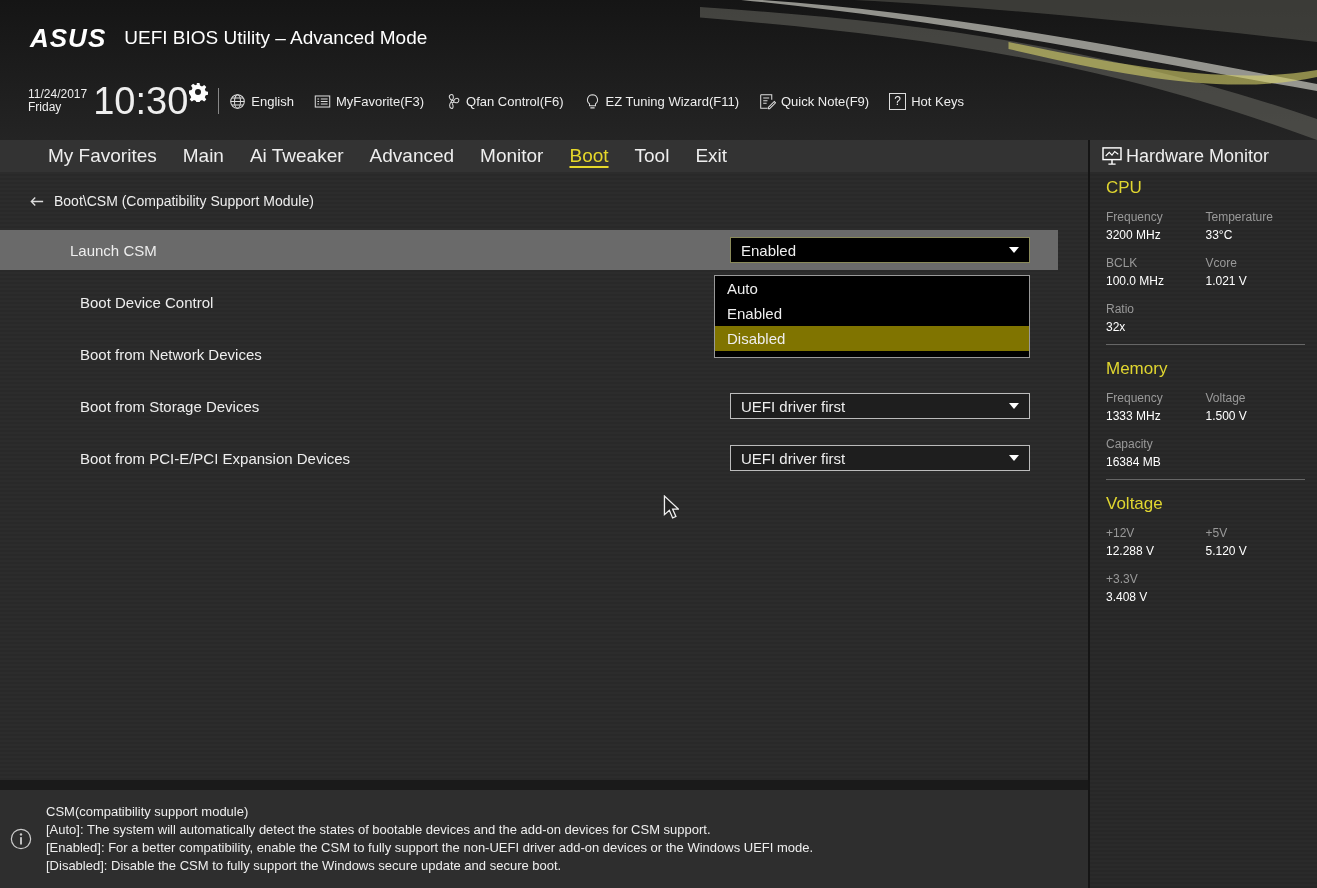 Image resolution: width=1317 pixels, height=888 pixels. What do you see at coordinates (430, 848) in the screenshot?
I see `help-text: [Enabled]: For a better compatibility, enable the CSM to fully support the non-UEFI driver add-on devices or the Windows UEFI mode.` at bounding box center [430, 848].